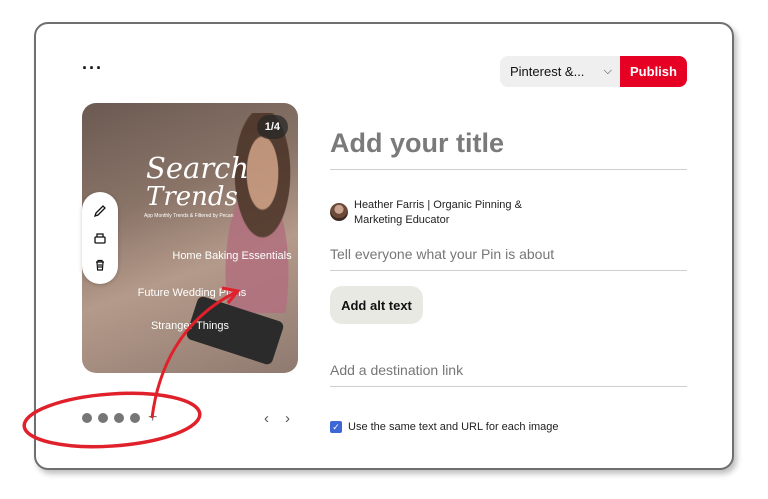  What do you see at coordinates (653, 71) in the screenshot?
I see `publish-button: Publish` at bounding box center [653, 71].